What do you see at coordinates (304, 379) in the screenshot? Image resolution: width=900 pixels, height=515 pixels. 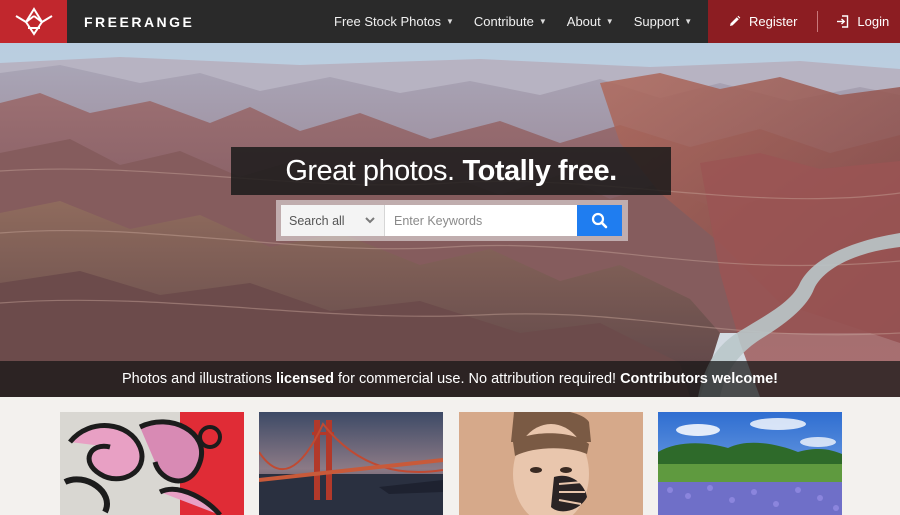 I see `tagline-bold-1: licensed` at bounding box center [304, 379].